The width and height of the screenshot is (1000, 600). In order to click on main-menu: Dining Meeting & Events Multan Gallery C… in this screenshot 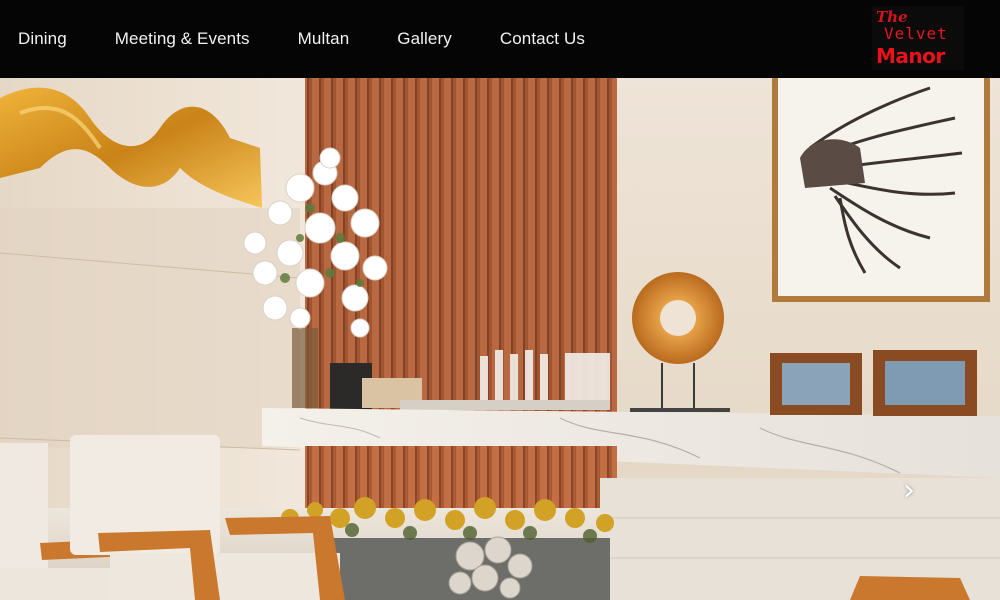, I will do `click(316, 39)`.